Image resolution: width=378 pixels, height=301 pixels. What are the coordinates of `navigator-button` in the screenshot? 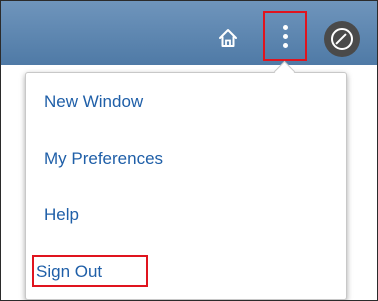 It's located at (342, 39).